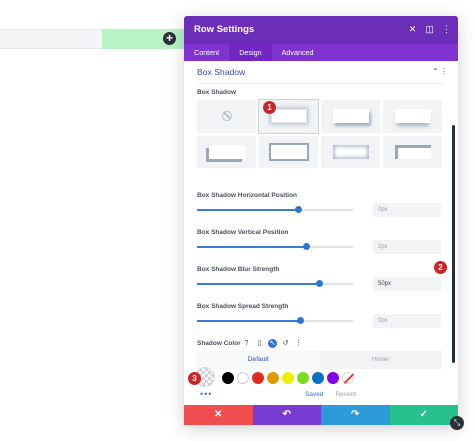 The image size is (474, 441). What do you see at coordinates (258, 378) in the screenshot?
I see `swatch-red` at bounding box center [258, 378].